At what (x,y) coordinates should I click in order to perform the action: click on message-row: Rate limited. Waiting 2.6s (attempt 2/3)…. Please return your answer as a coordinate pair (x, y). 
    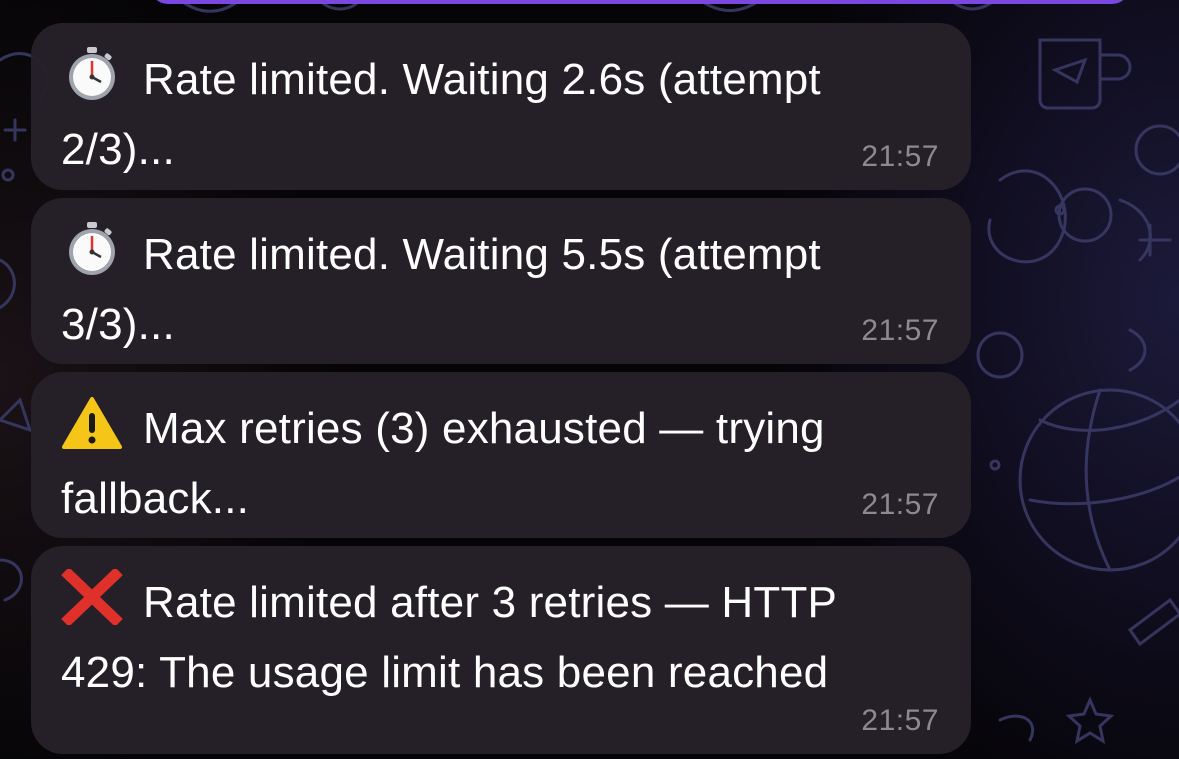
    Looking at the image, I should click on (501, 115).